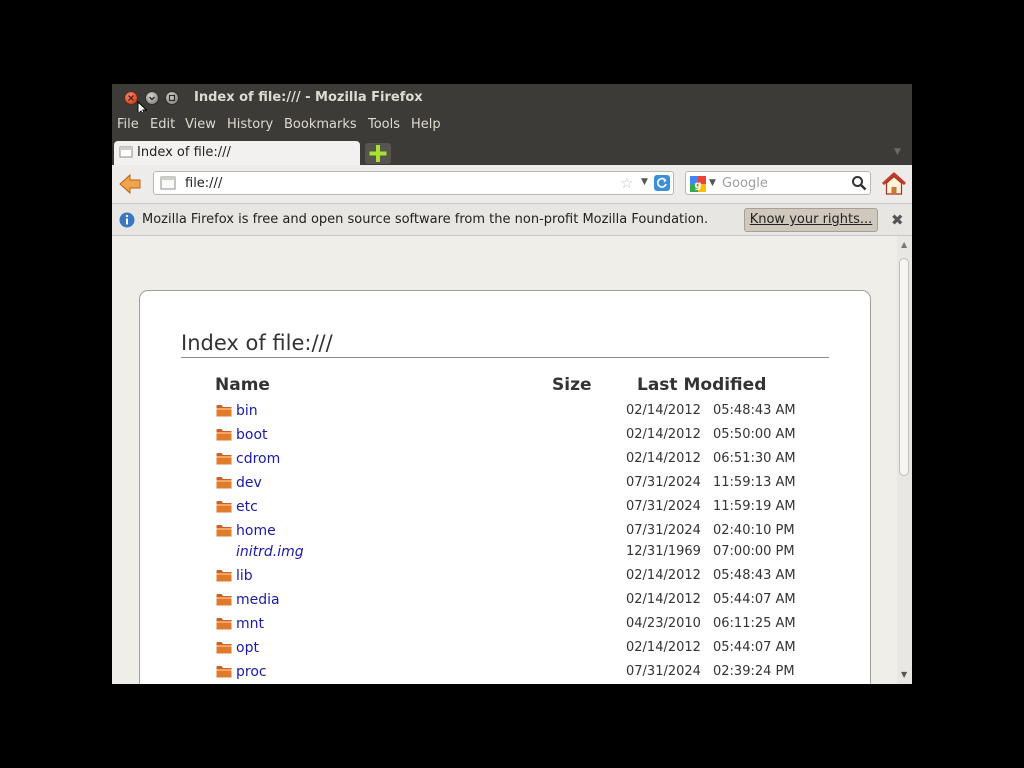  I want to click on menu-history: History, so click(250, 124).